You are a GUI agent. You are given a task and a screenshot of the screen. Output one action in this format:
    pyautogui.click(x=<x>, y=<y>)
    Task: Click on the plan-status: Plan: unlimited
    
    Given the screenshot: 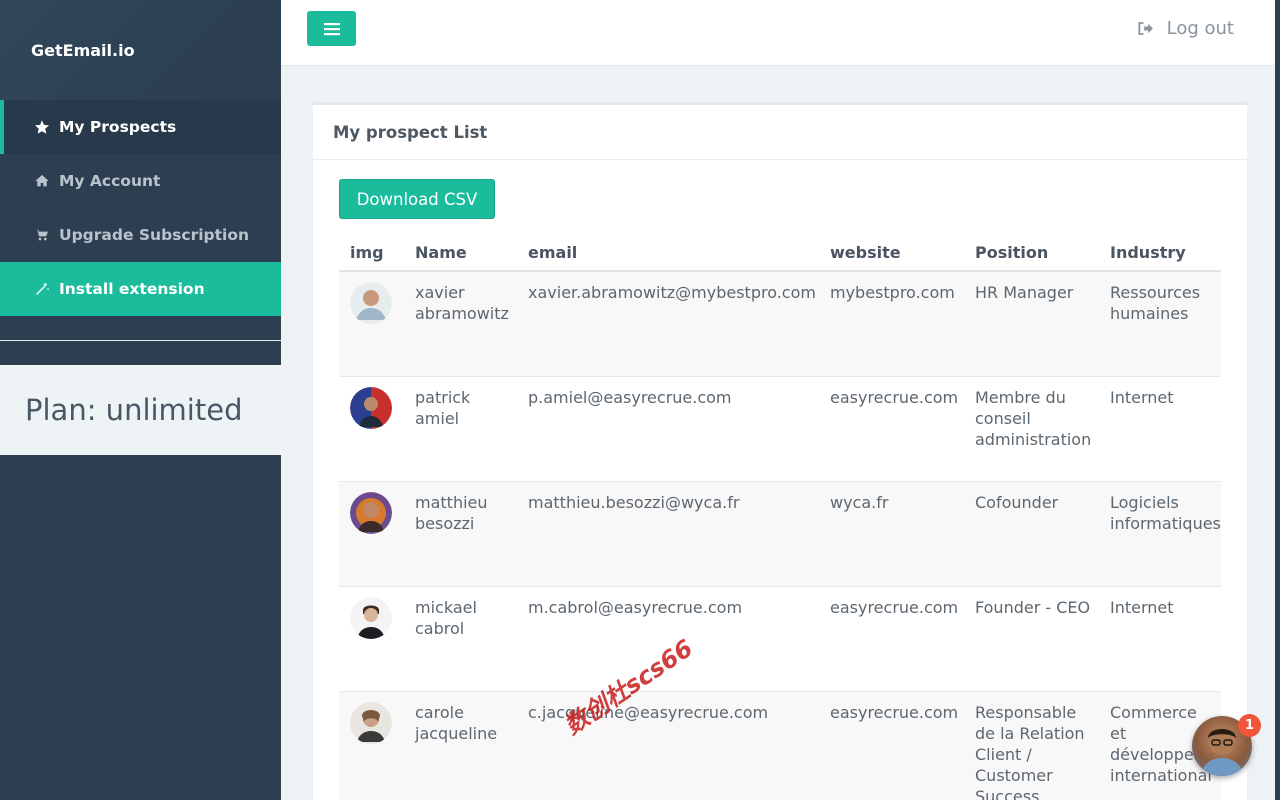 What is the action you would take?
    pyautogui.click(x=140, y=410)
    